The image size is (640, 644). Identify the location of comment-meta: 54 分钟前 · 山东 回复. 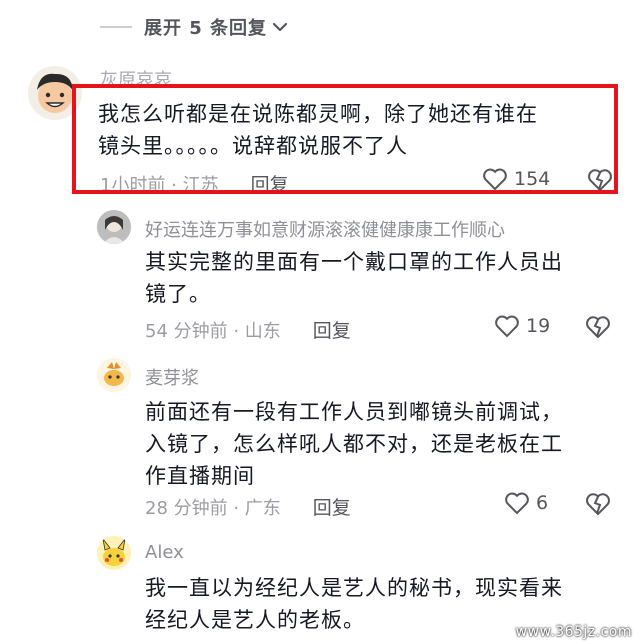
(248, 329).